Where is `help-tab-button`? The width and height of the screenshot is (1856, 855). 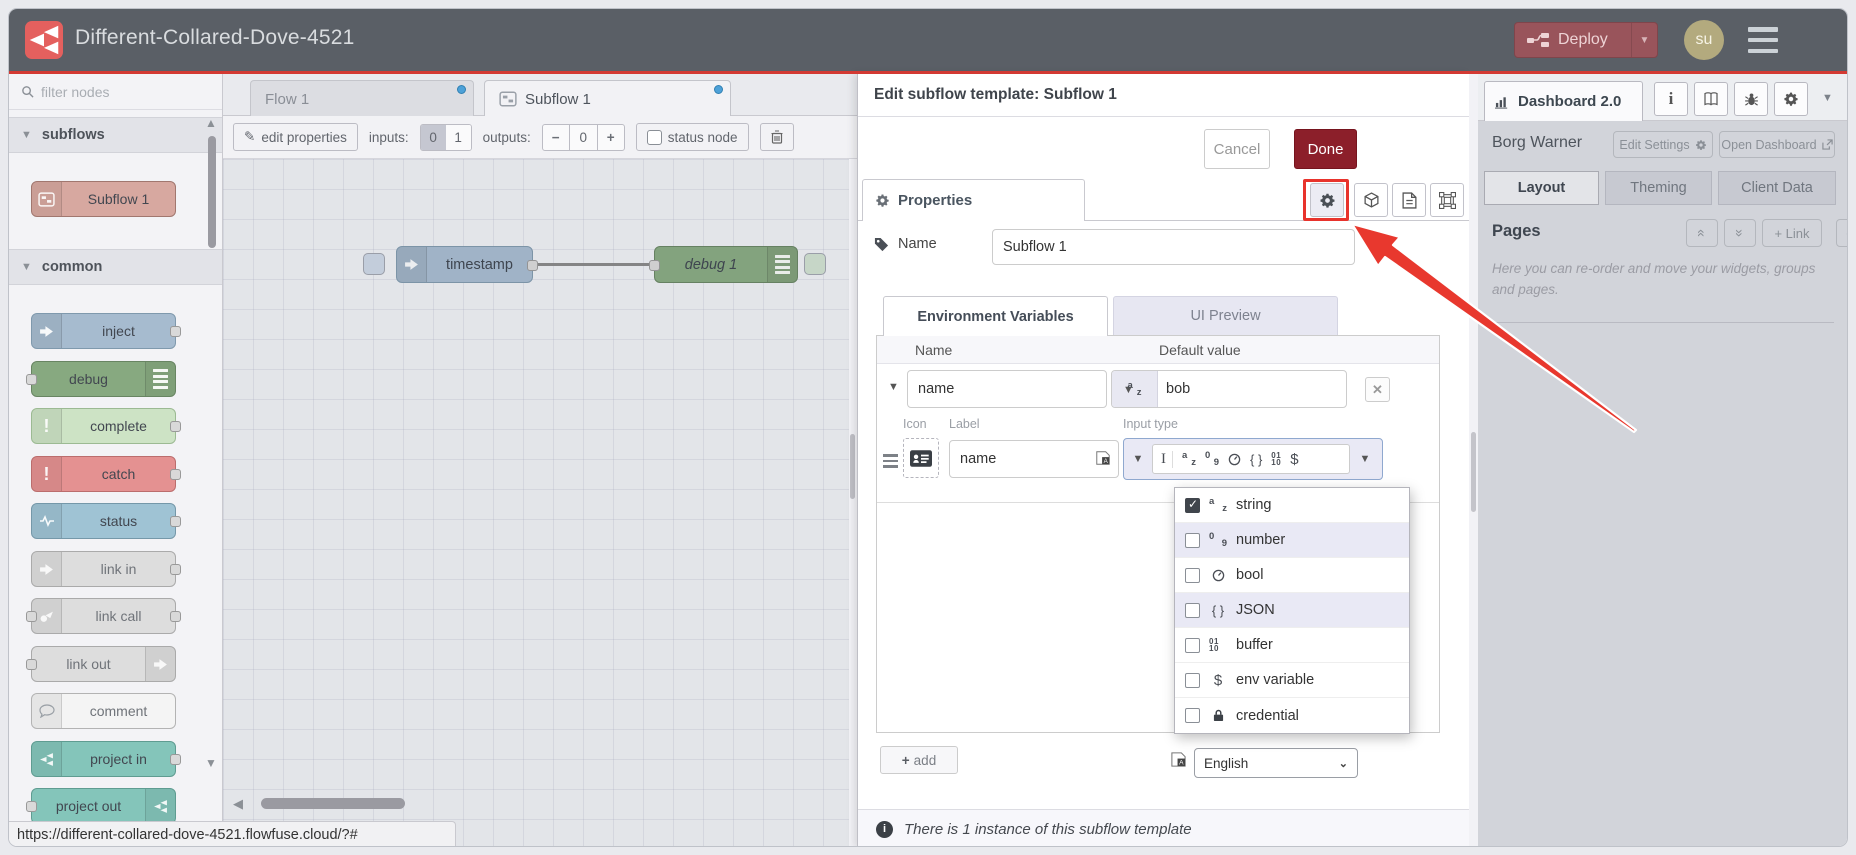
help-tab-button is located at coordinates (1711, 99).